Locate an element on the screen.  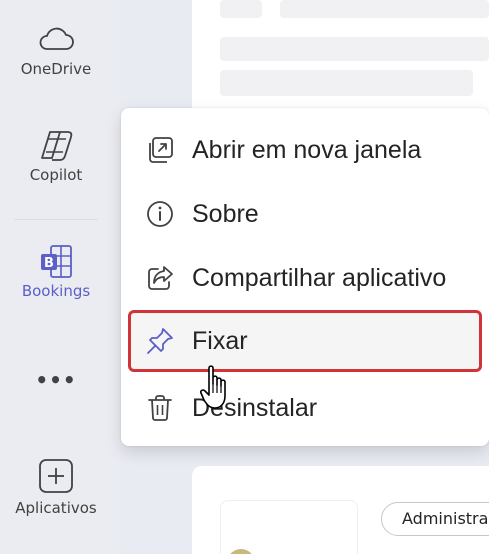
menu-item-fixar: Fixar is located at coordinates (305, 341).